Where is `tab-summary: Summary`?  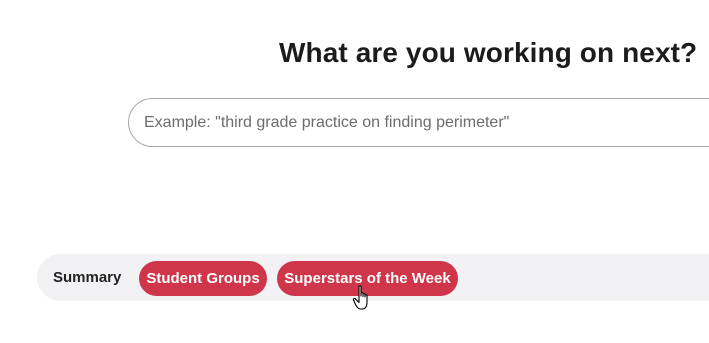
tab-summary: Summary is located at coordinates (87, 277).